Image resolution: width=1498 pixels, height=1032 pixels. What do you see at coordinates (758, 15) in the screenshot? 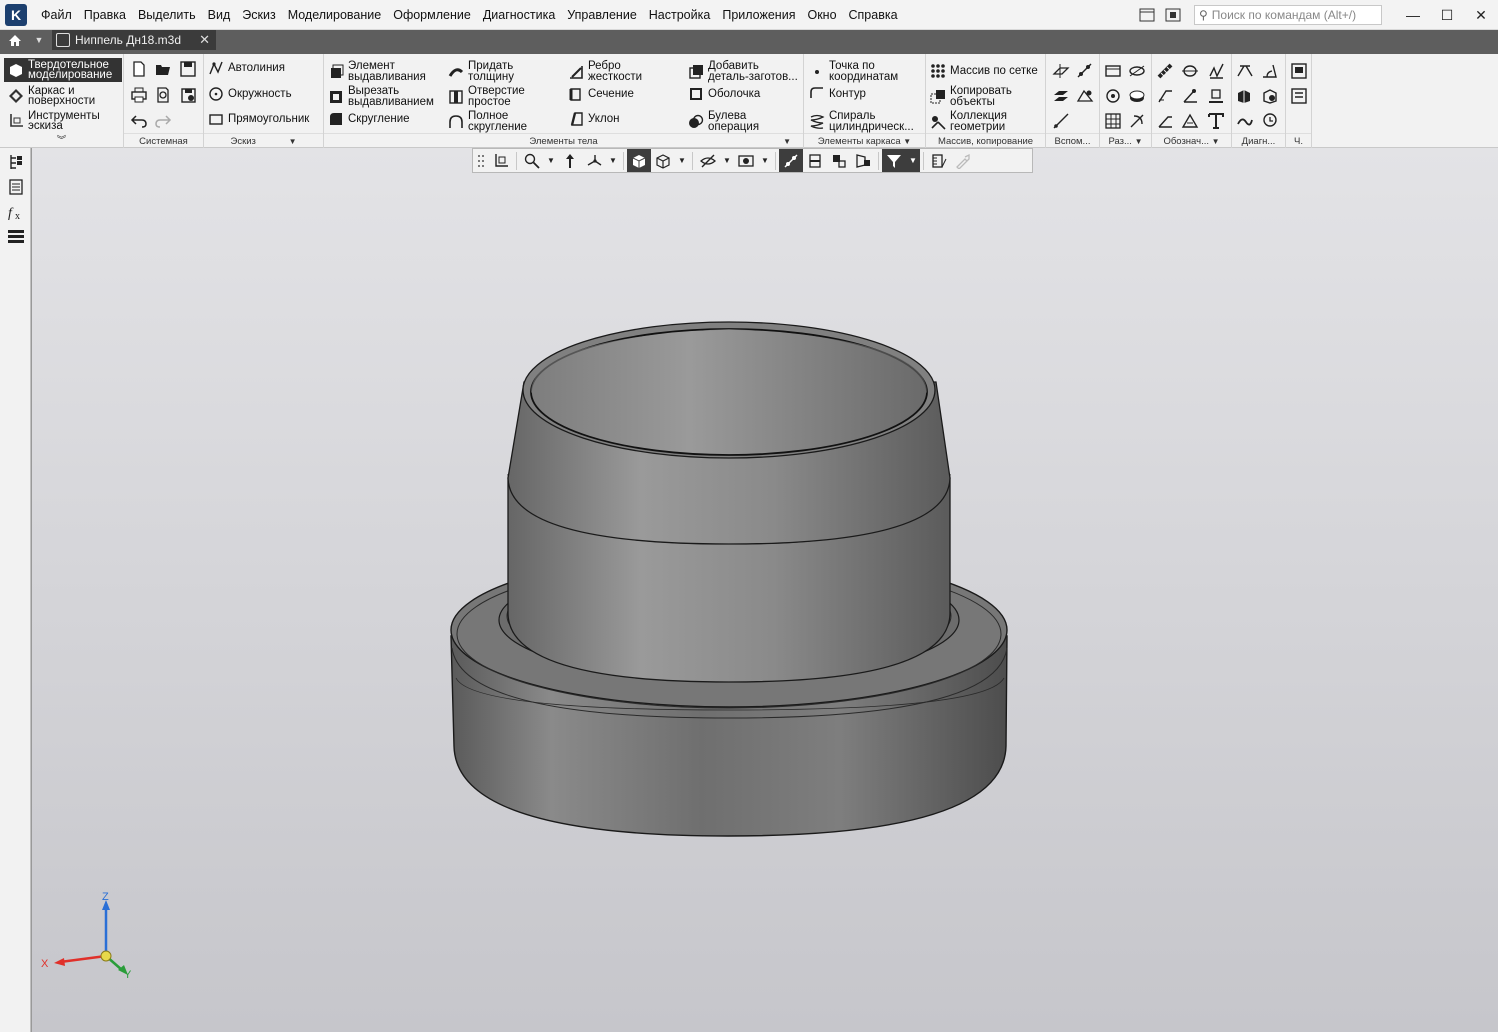
I see `menu-applications: Приложения` at bounding box center [758, 15].